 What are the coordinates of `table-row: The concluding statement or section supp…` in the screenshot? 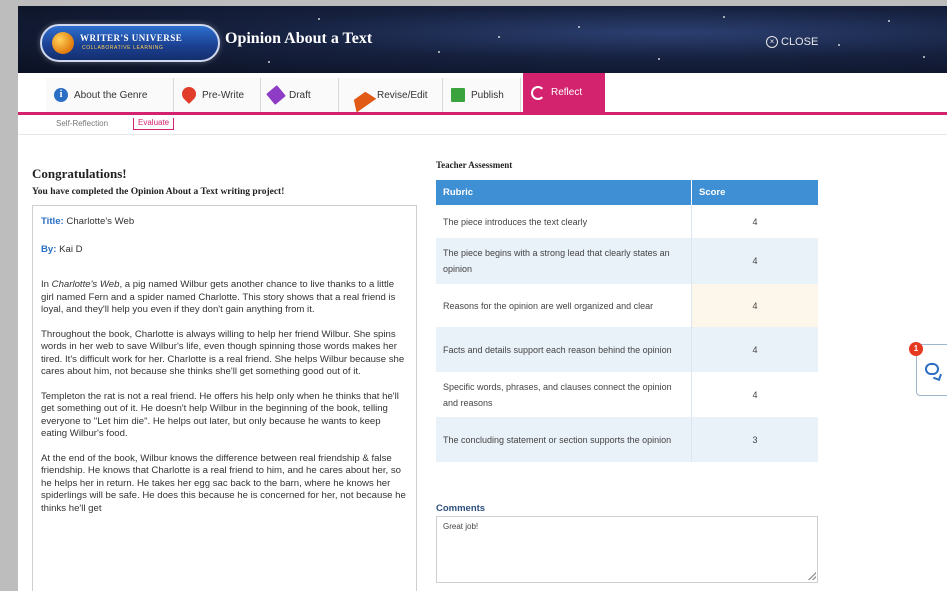 It's located at (627, 439).